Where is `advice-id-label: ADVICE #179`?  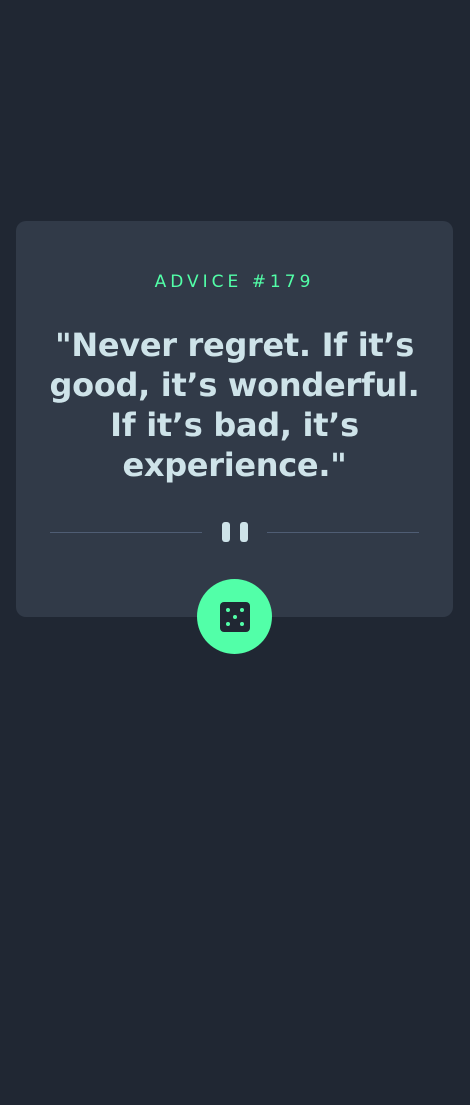 advice-id-label: ADVICE #179 is located at coordinates (234, 282).